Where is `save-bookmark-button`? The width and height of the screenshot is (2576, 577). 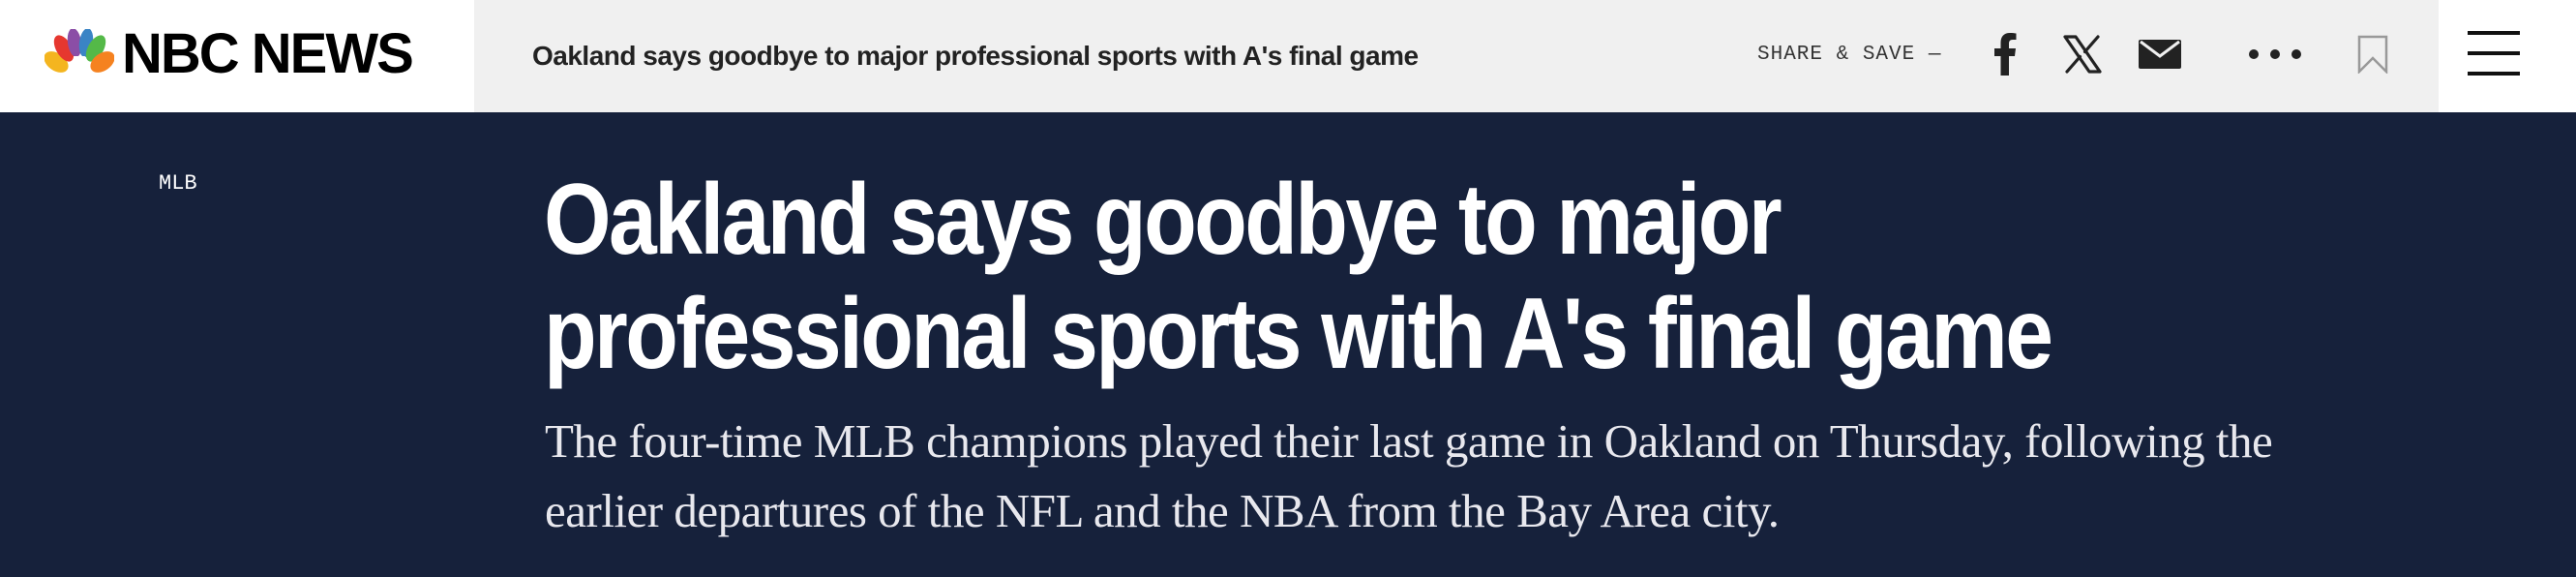 save-bookmark-button is located at coordinates (2372, 54).